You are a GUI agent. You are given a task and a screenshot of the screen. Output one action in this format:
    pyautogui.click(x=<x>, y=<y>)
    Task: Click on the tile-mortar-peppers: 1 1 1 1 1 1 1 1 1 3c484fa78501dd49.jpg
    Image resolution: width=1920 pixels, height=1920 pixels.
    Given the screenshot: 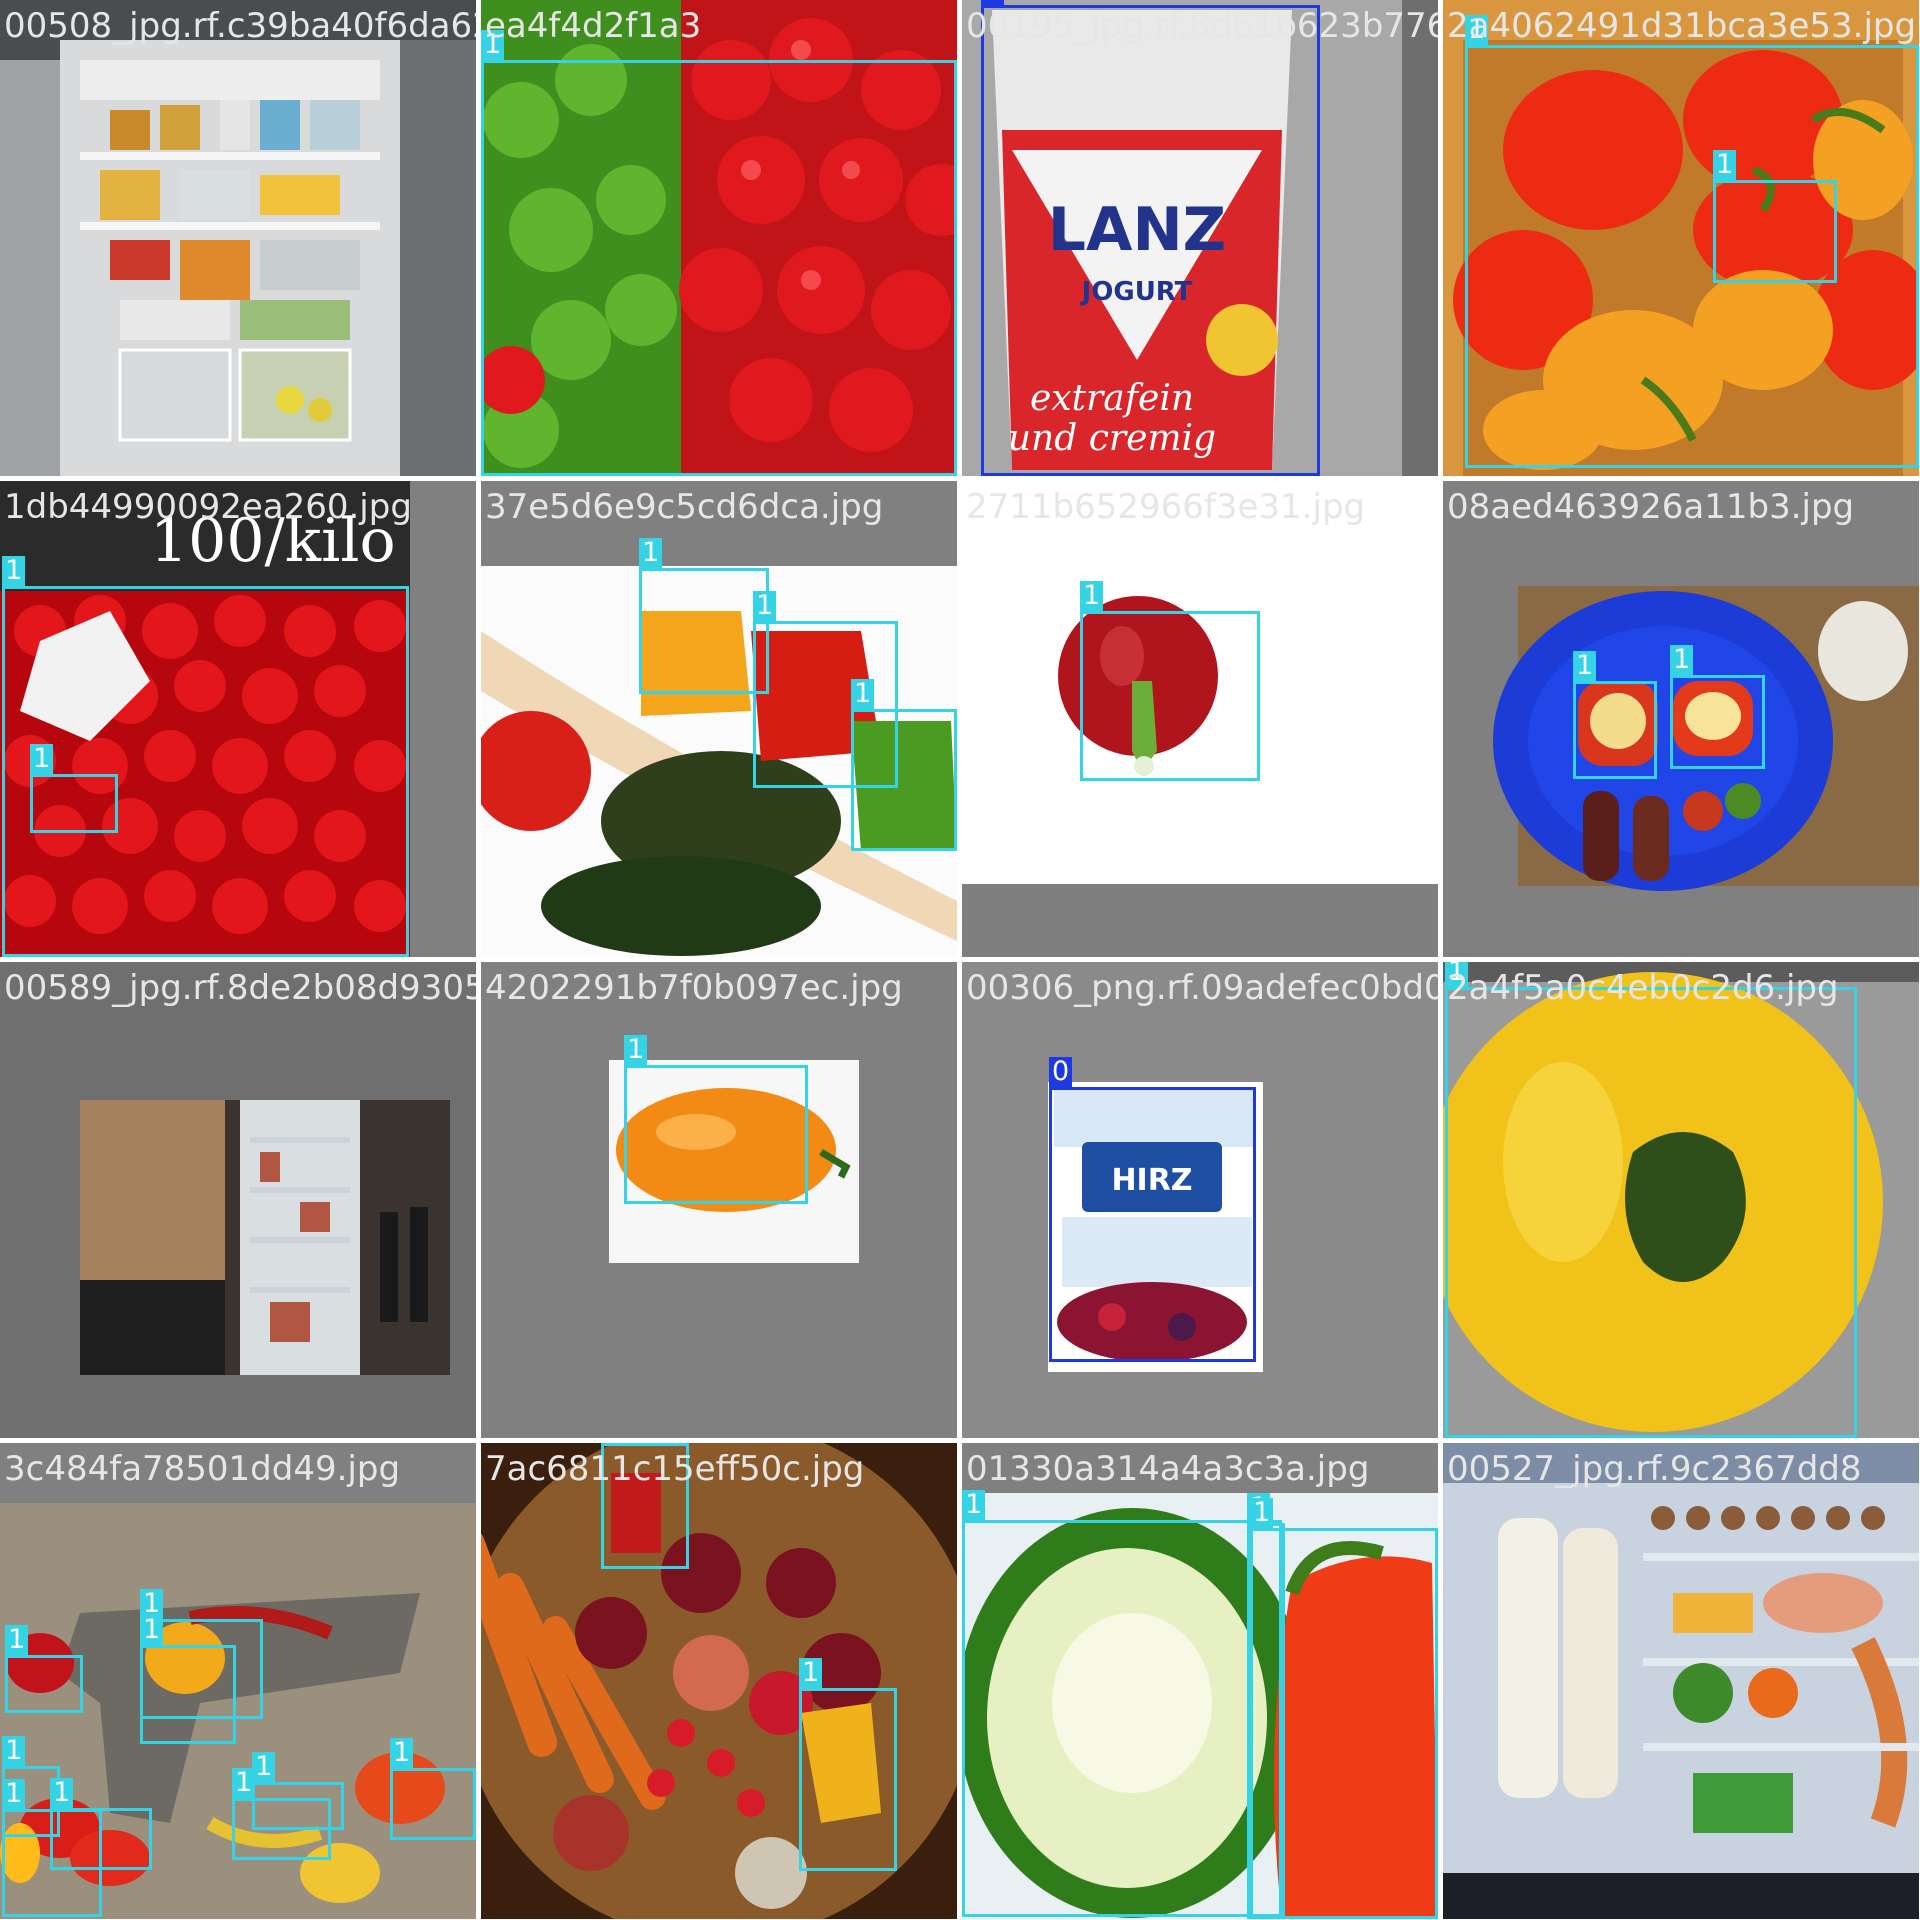 What is the action you would take?
    pyautogui.click(x=238, y=1681)
    